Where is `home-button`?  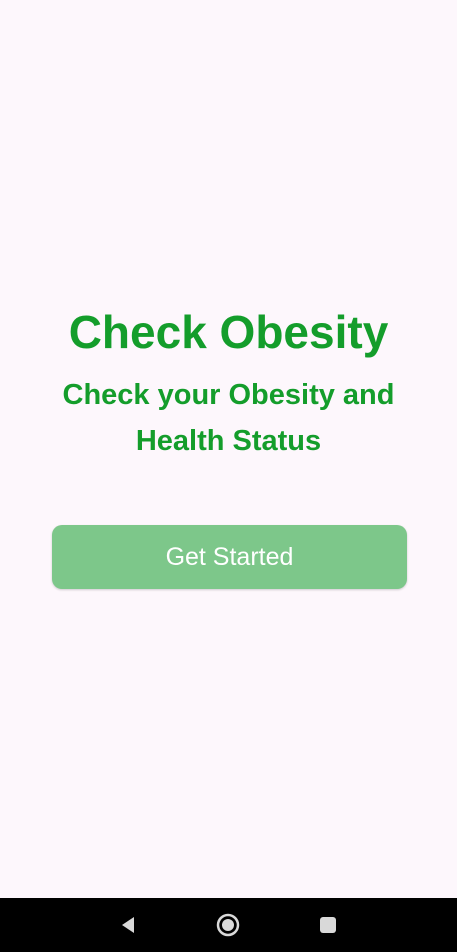 home-button is located at coordinates (228, 925).